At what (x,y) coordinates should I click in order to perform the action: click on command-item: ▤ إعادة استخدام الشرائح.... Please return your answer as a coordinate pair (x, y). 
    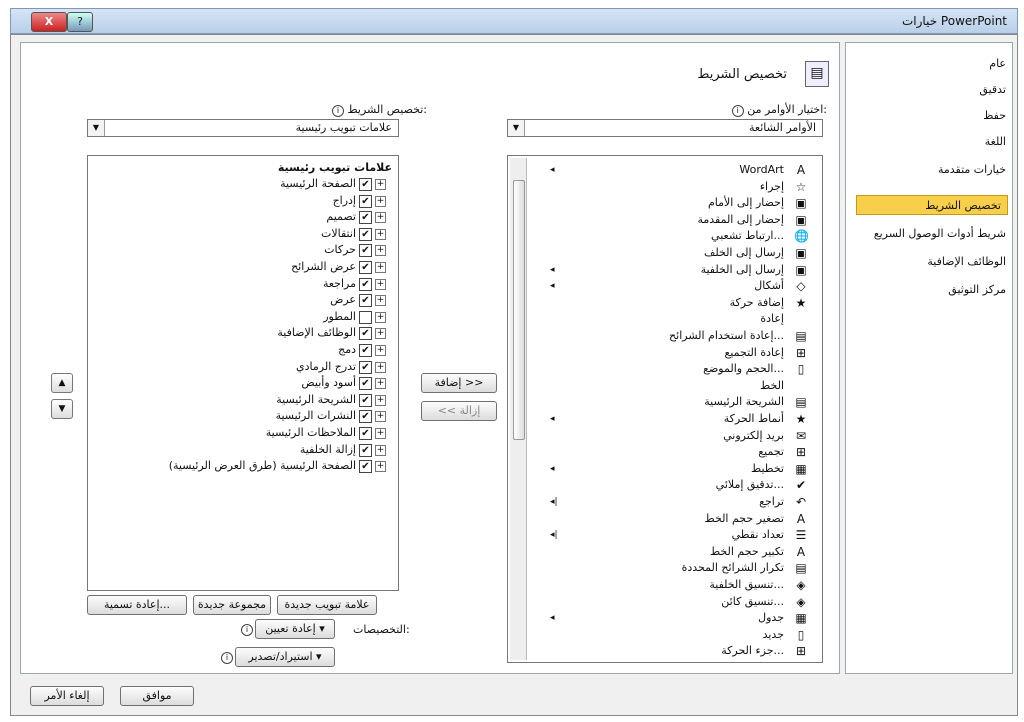
    Looking at the image, I should click on (671, 336).